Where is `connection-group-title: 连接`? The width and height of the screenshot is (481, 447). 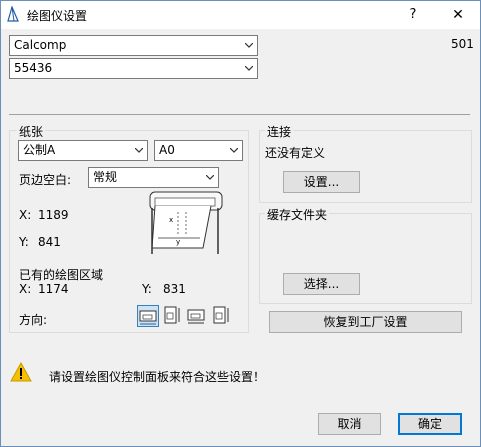 connection-group-title: 连接 is located at coordinates (279, 131).